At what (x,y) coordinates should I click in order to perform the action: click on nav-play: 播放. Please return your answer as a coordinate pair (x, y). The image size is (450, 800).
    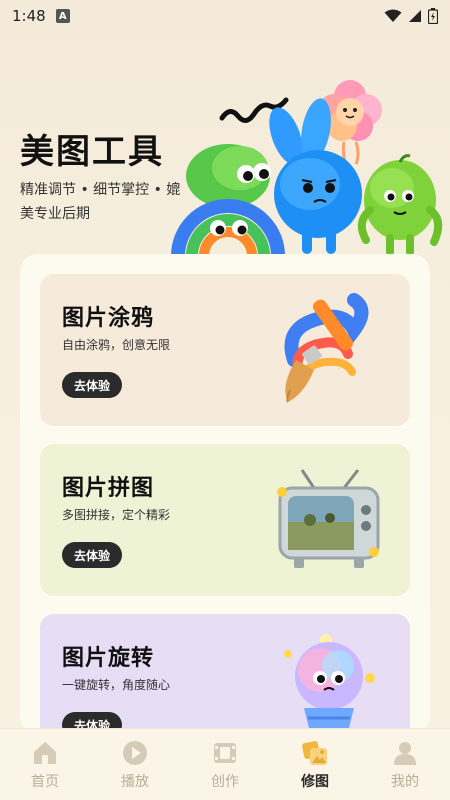
    Looking at the image, I should click on (135, 765).